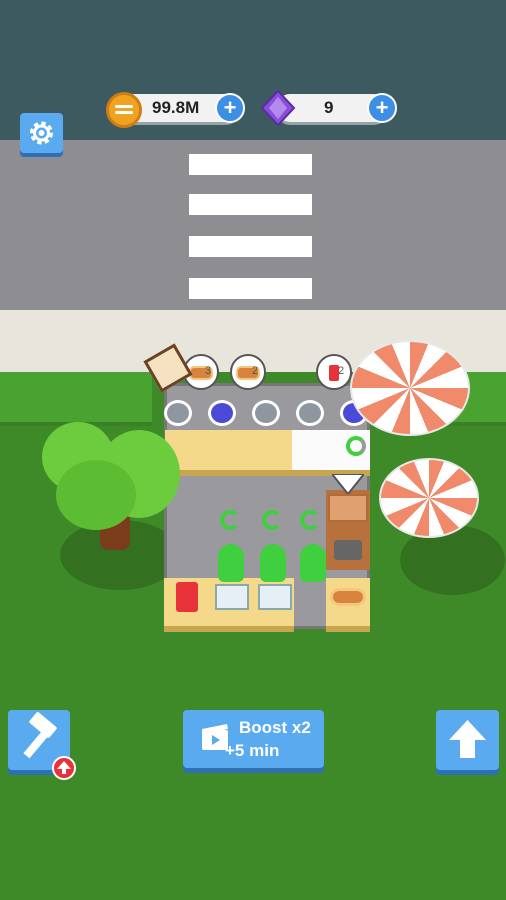  I want to click on boost-duration: +5 min, so click(252, 750).